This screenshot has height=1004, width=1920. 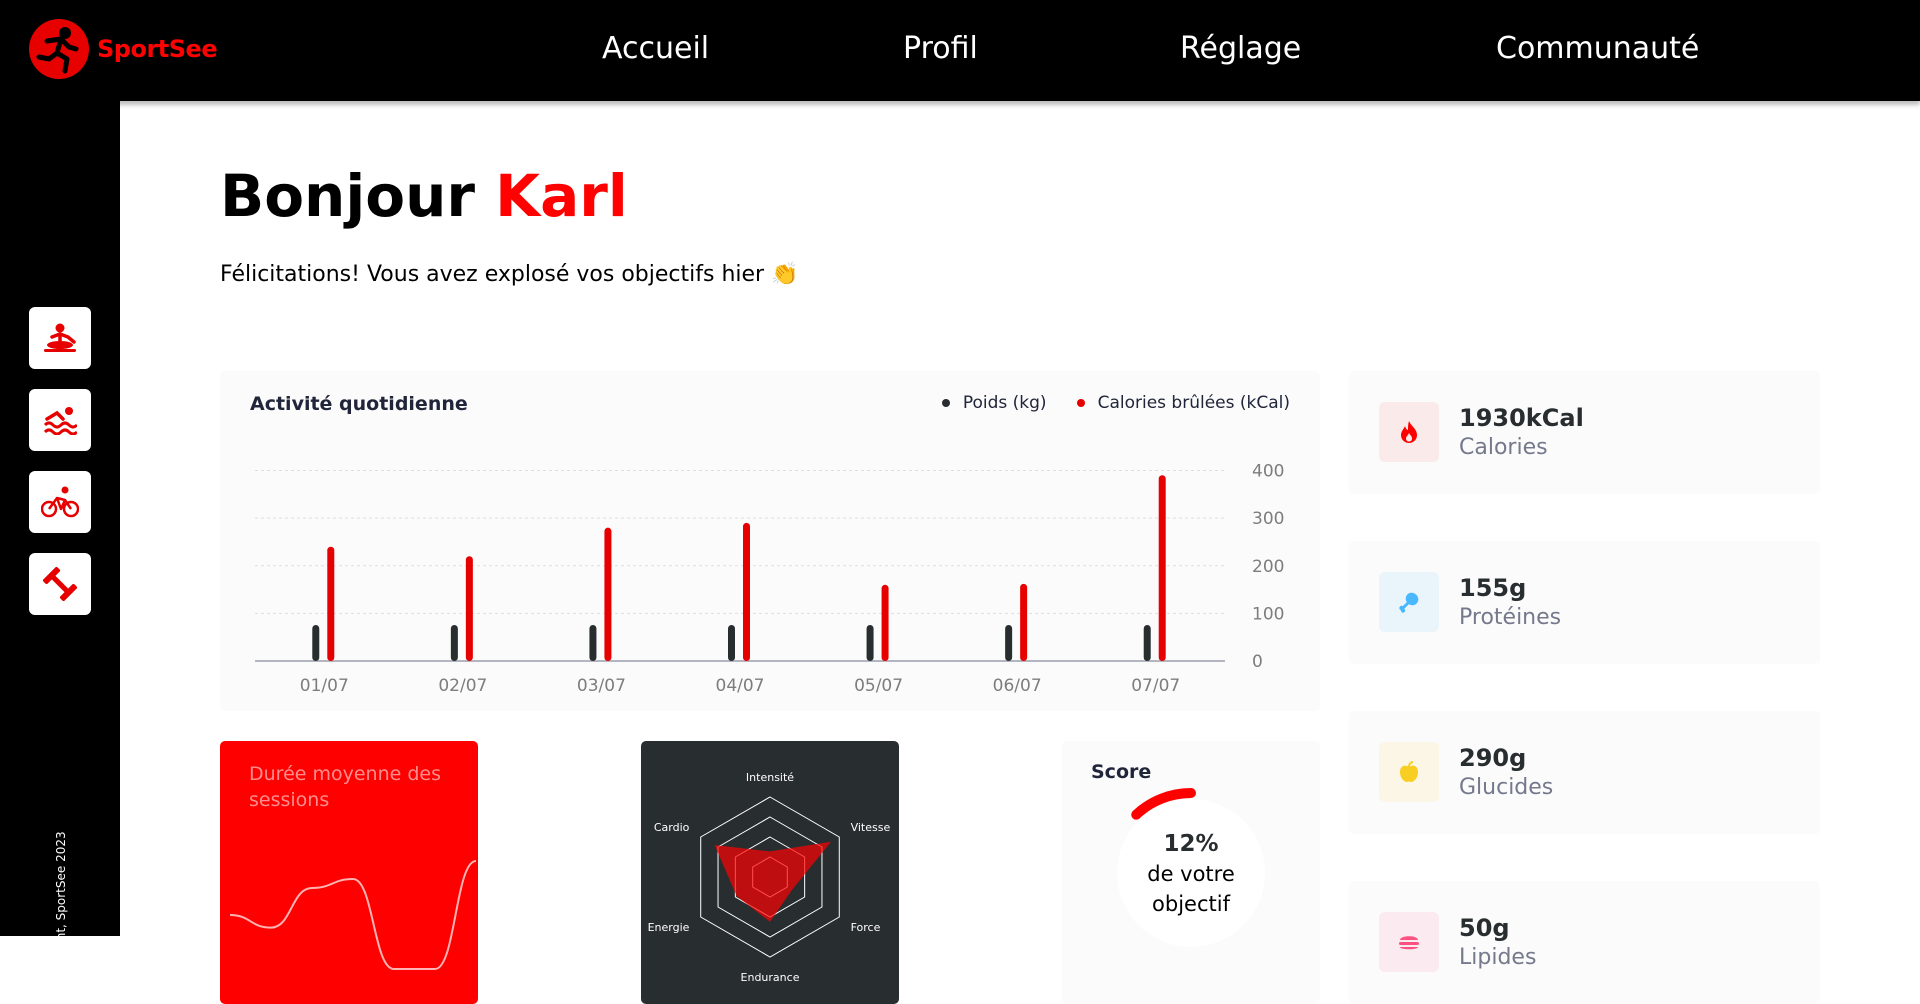 I want to click on nav-item-profil: Profil, so click(x=940, y=48).